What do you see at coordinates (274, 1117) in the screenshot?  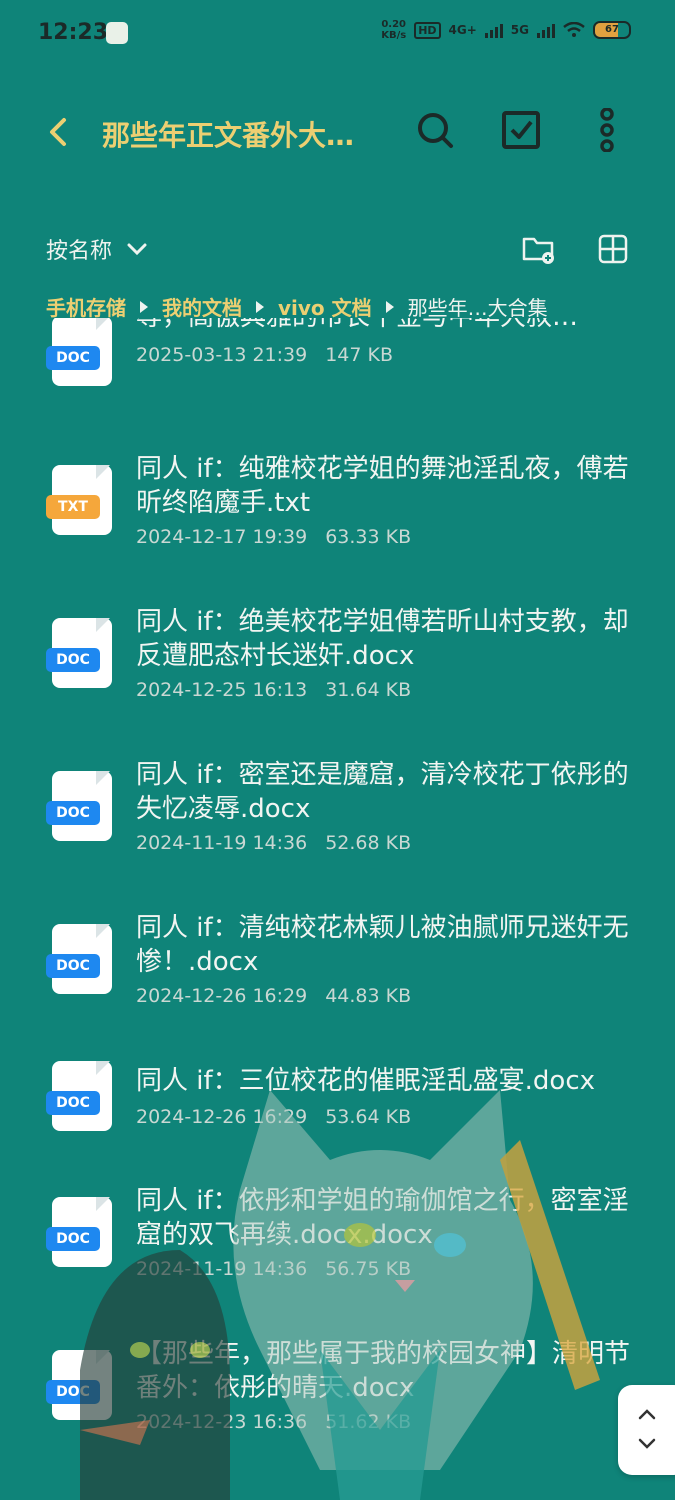 I see `file-meta: 2024-12-26 16:29 53.64 KB` at bounding box center [274, 1117].